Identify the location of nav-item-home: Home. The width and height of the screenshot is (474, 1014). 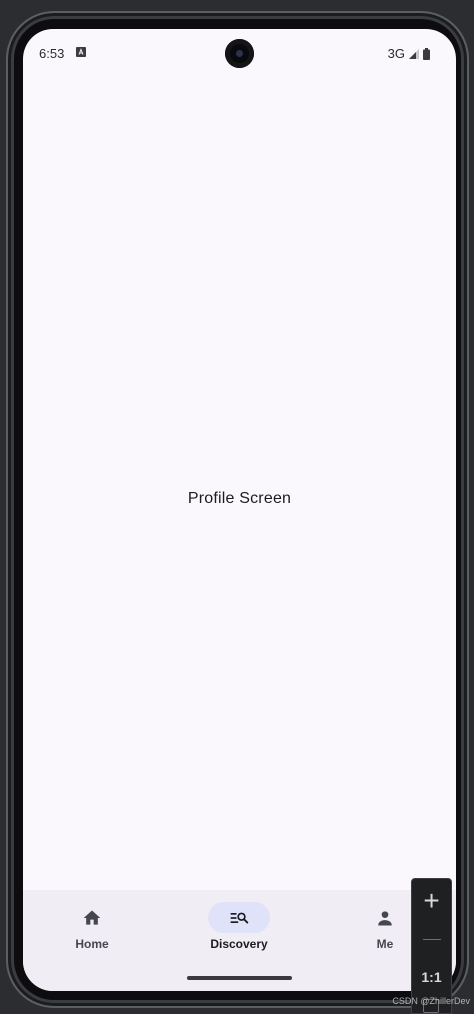
(92, 932).